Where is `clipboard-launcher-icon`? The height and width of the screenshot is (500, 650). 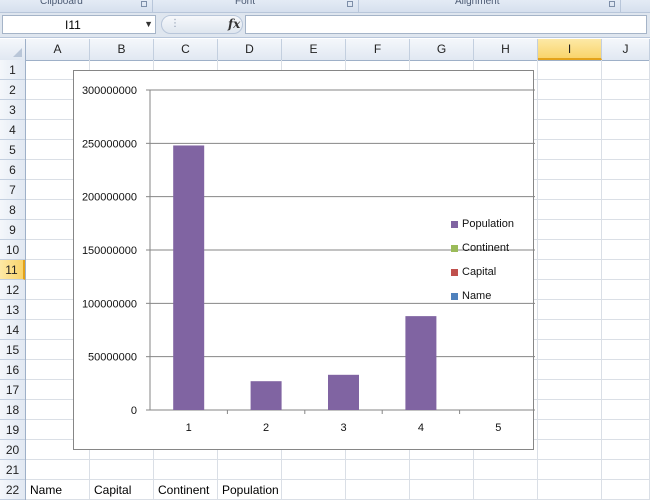 clipboard-launcher-icon is located at coordinates (144, 4).